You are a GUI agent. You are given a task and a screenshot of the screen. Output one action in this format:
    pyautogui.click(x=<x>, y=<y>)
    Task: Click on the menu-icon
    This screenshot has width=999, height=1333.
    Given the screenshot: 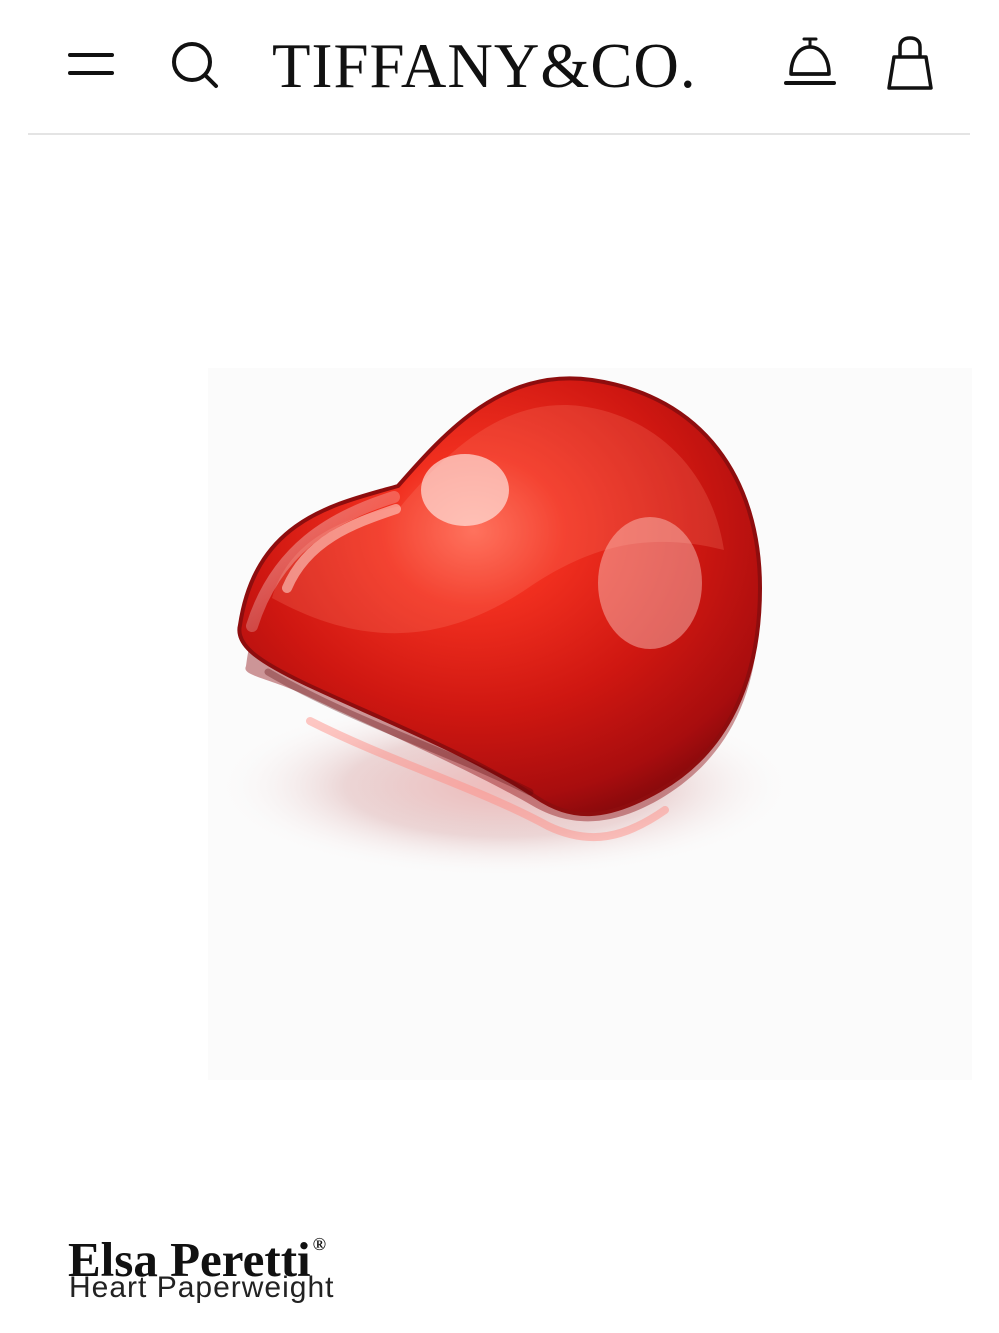 What is the action you would take?
    pyautogui.click(x=91, y=64)
    